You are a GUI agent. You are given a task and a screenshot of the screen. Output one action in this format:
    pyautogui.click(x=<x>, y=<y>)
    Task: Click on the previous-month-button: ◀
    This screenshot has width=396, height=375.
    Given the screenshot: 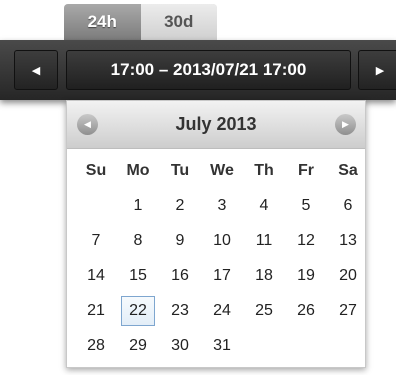 What is the action you would take?
    pyautogui.click(x=87, y=124)
    